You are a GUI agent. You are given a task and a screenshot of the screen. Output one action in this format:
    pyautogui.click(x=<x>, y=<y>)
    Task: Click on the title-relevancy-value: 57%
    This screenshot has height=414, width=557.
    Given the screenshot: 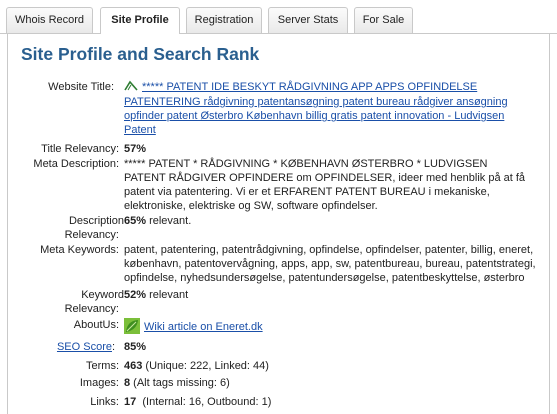 What is the action you would take?
    pyautogui.click(x=135, y=149)
    